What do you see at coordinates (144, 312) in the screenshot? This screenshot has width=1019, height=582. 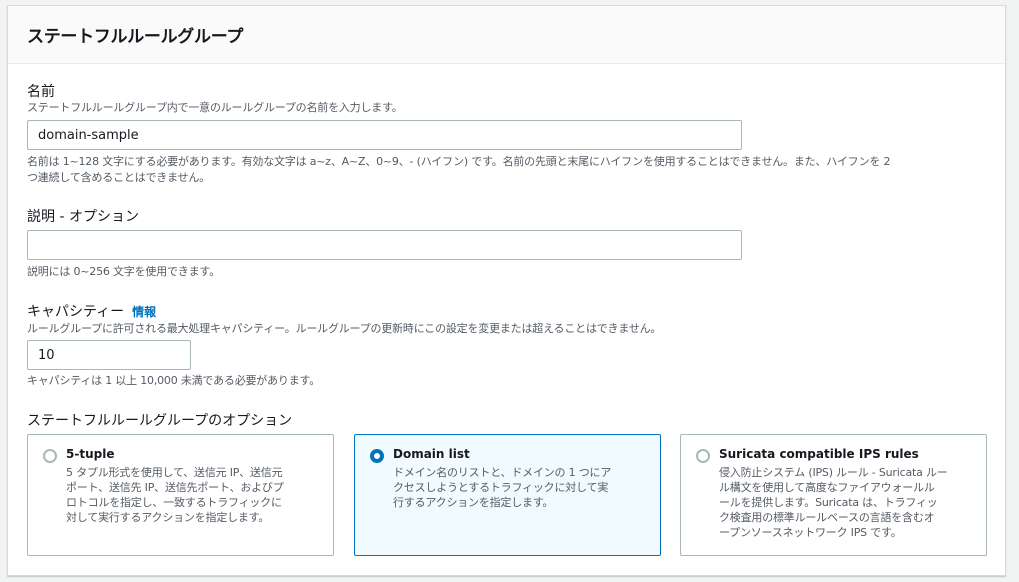 I see `capacity-info-link: 情報` at bounding box center [144, 312].